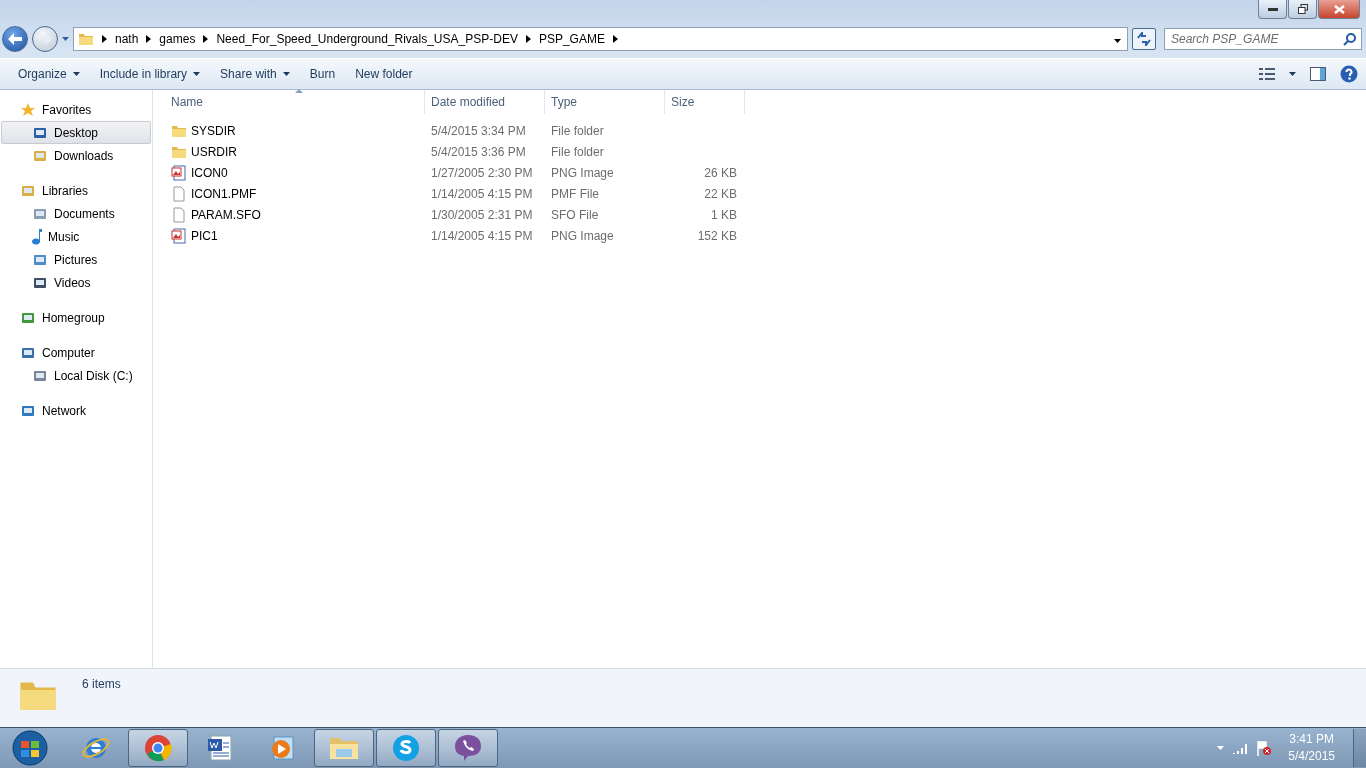 Image resolution: width=1366 pixels, height=768 pixels. I want to click on sidebar-item: Favorites, so click(76, 109).